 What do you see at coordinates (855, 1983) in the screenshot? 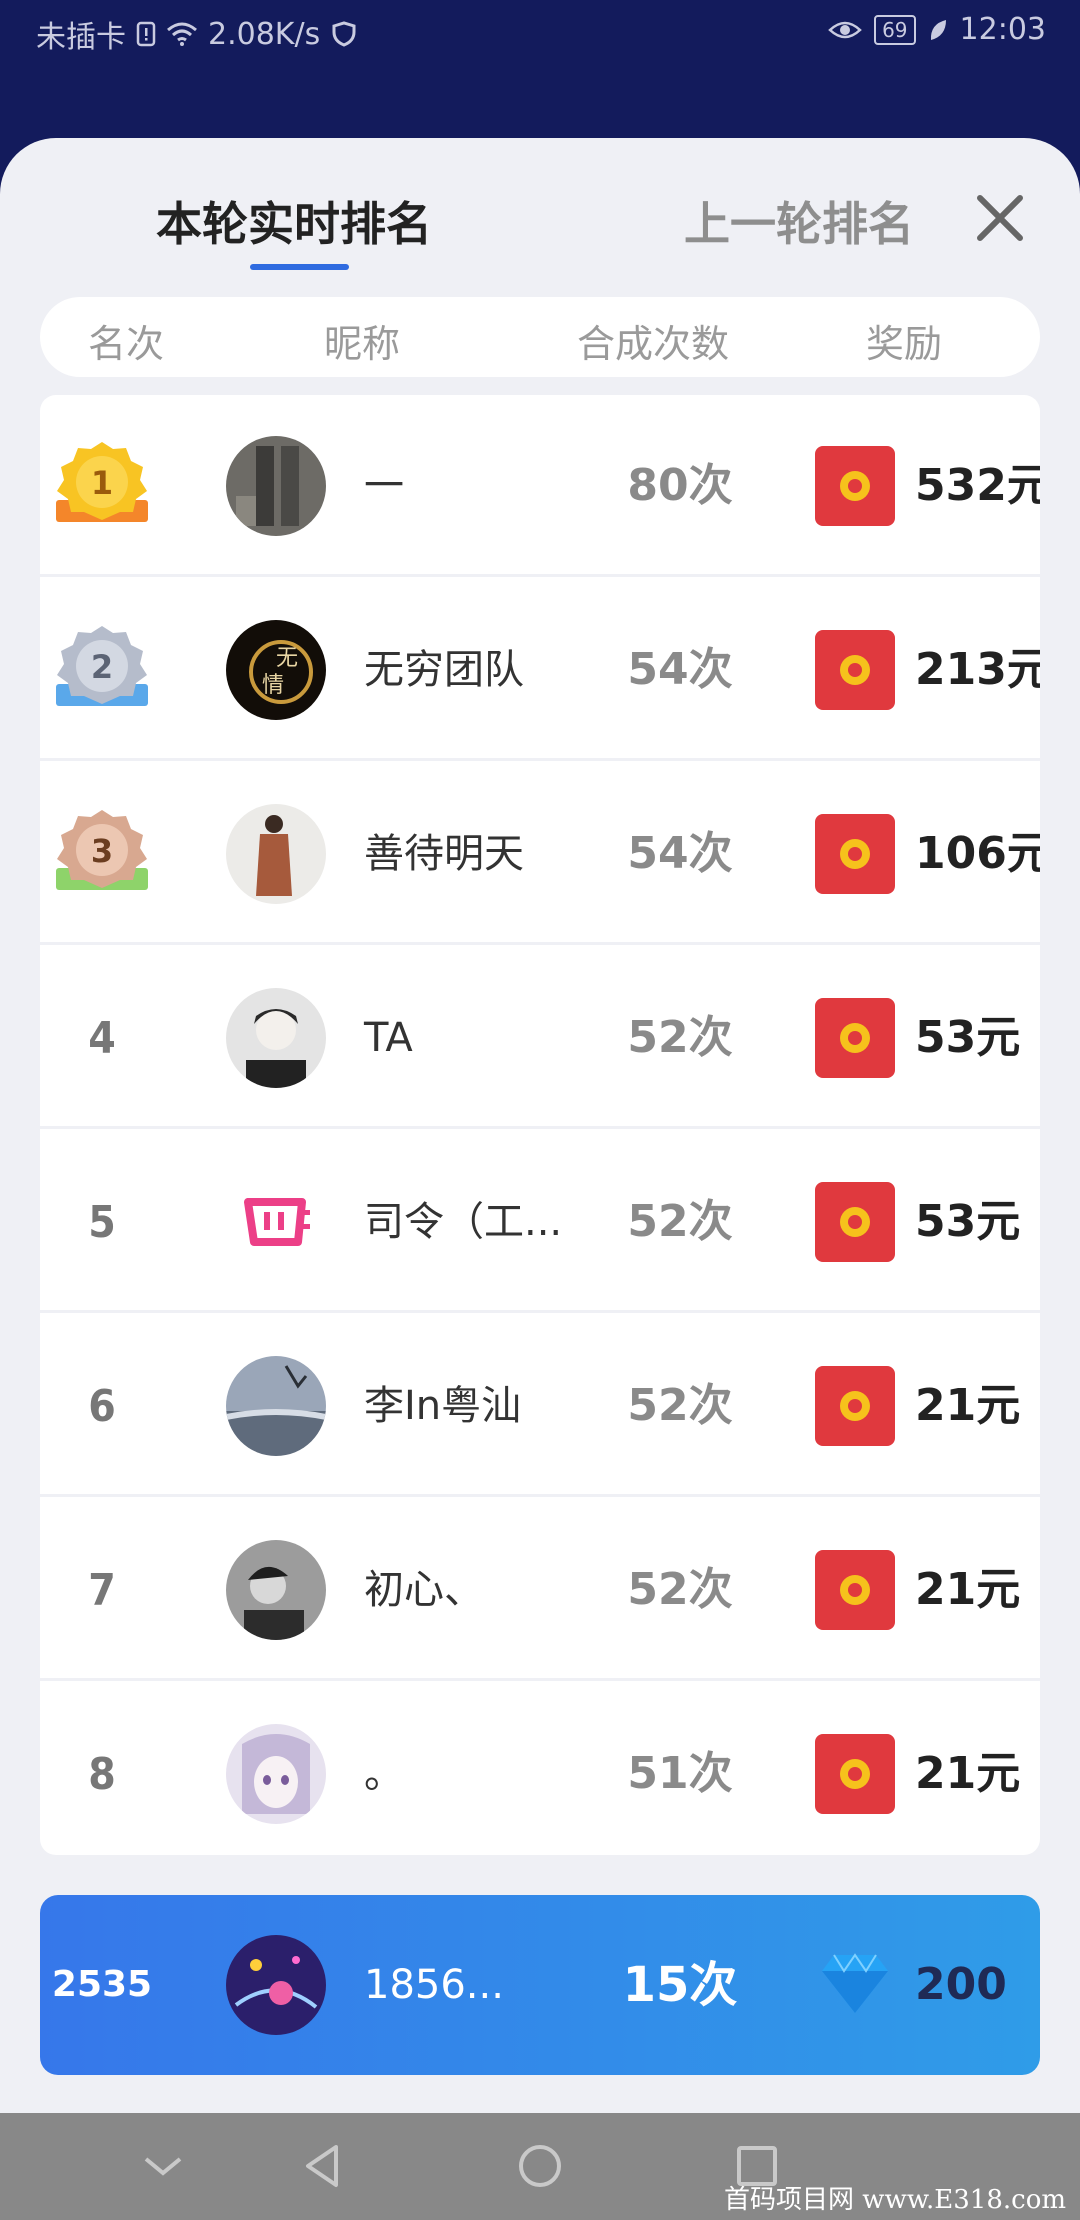
I see `diamond-icon` at bounding box center [855, 1983].